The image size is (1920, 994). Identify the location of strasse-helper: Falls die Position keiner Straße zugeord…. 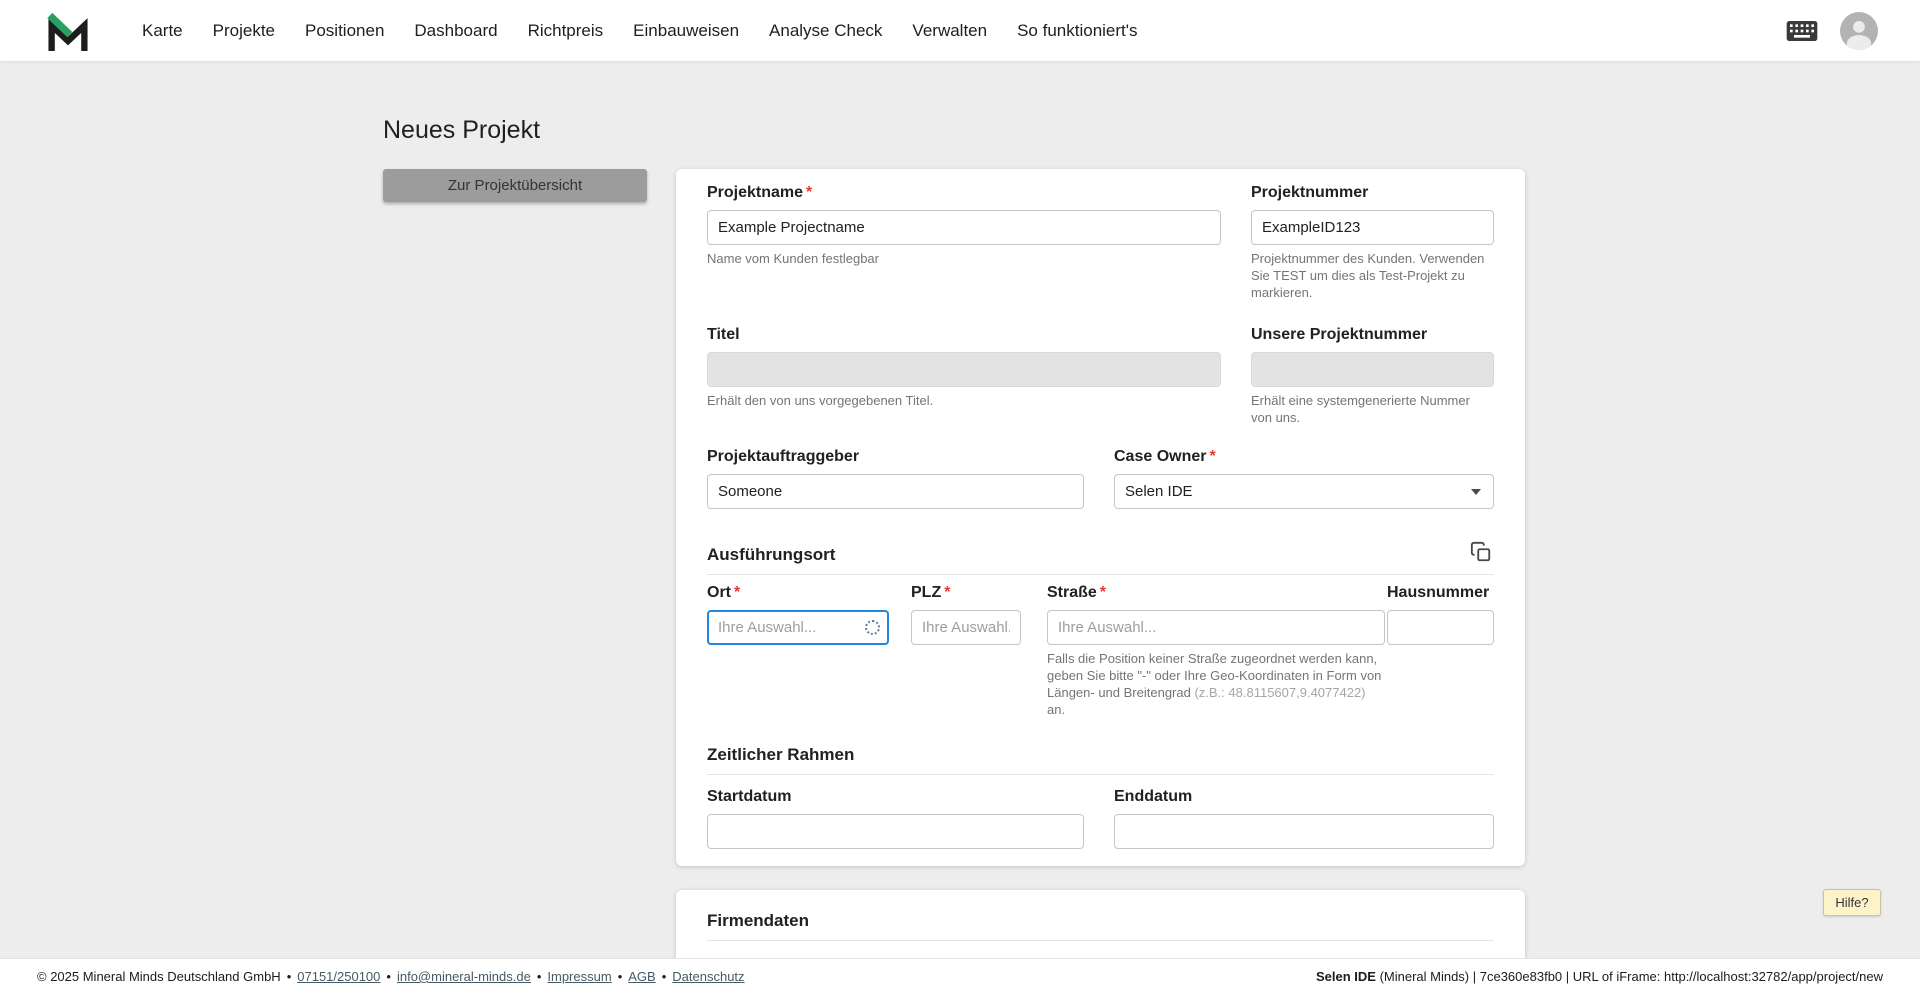
(1214, 684).